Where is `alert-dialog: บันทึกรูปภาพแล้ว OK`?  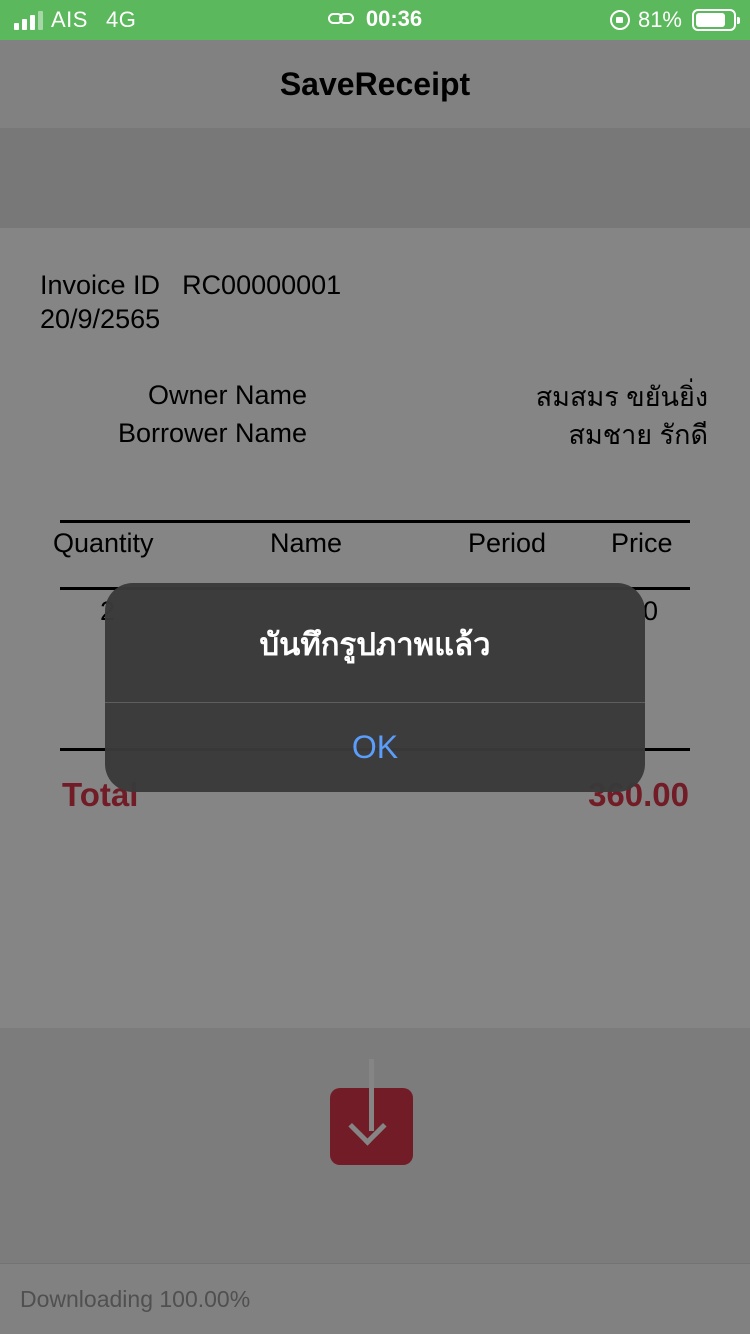 alert-dialog: บันทึกรูปภาพแล้ว OK is located at coordinates (375, 687).